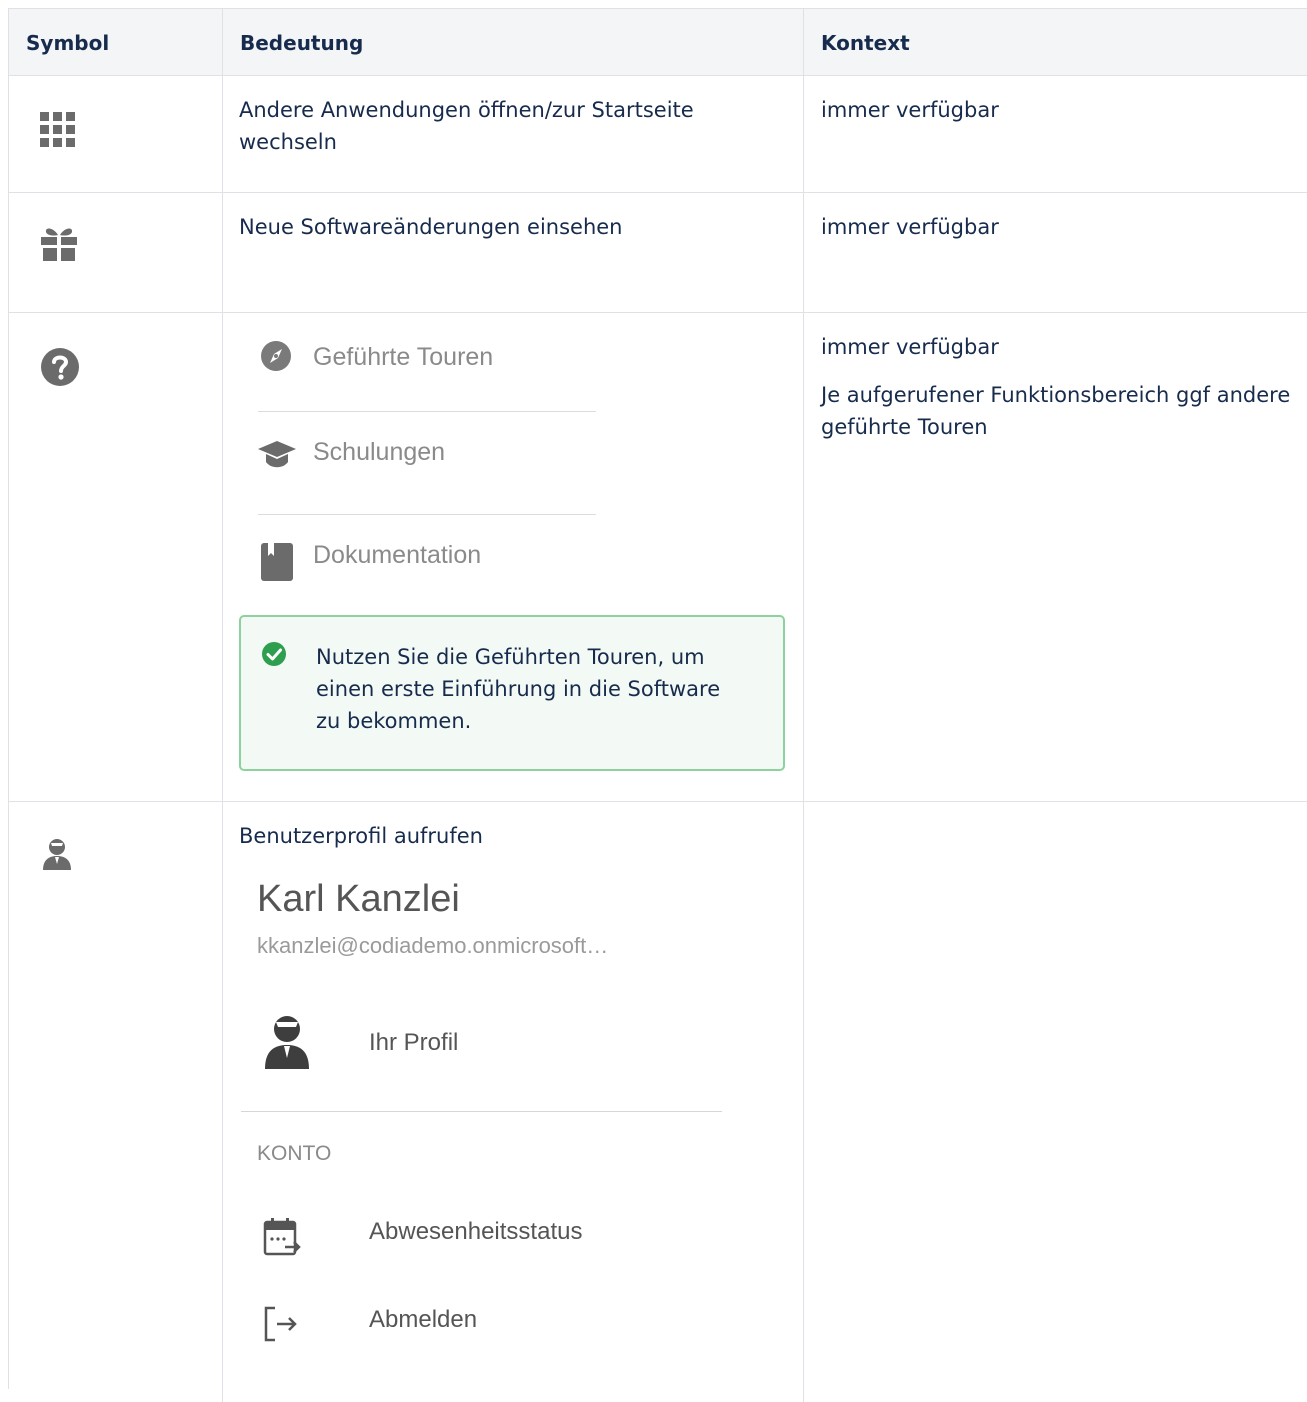 The image size is (1307, 1402). What do you see at coordinates (302, 43) in the screenshot?
I see `header-meaning: Bedeutung` at bounding box center [302, 43].